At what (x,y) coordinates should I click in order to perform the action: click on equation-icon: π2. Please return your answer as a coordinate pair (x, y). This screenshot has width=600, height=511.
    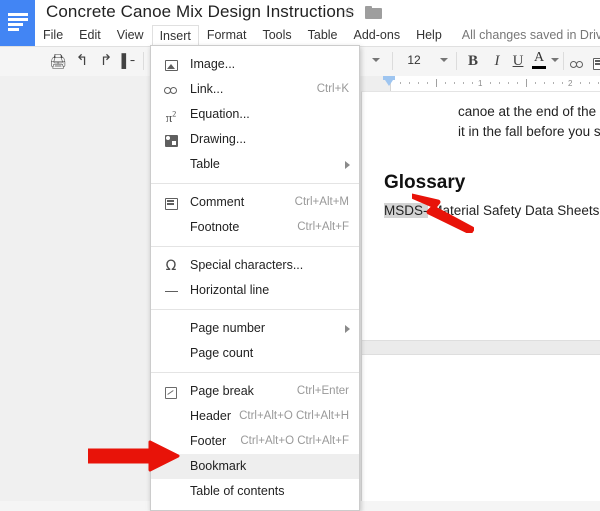
    Looking at the image, I should click on (171, 118).